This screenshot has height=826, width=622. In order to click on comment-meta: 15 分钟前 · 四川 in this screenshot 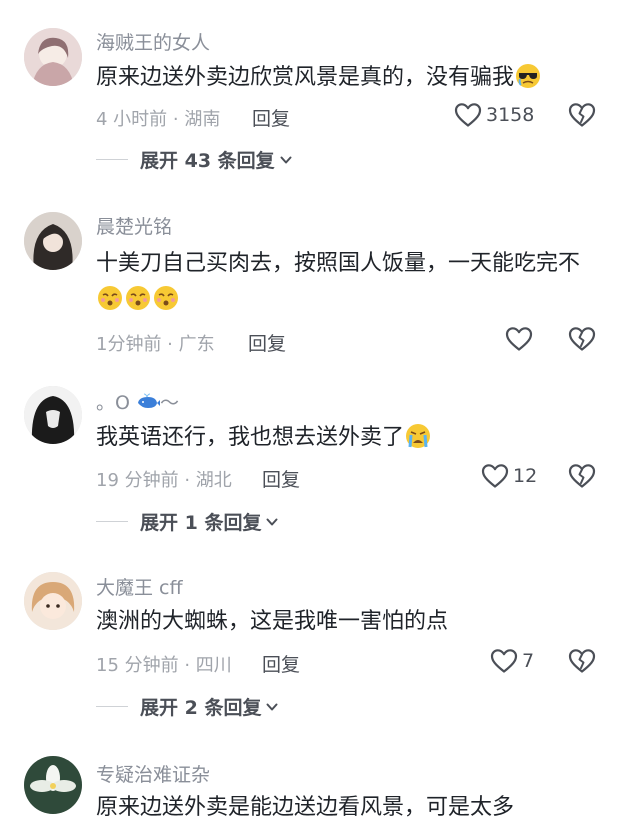, I will do `click(164, 665)`.